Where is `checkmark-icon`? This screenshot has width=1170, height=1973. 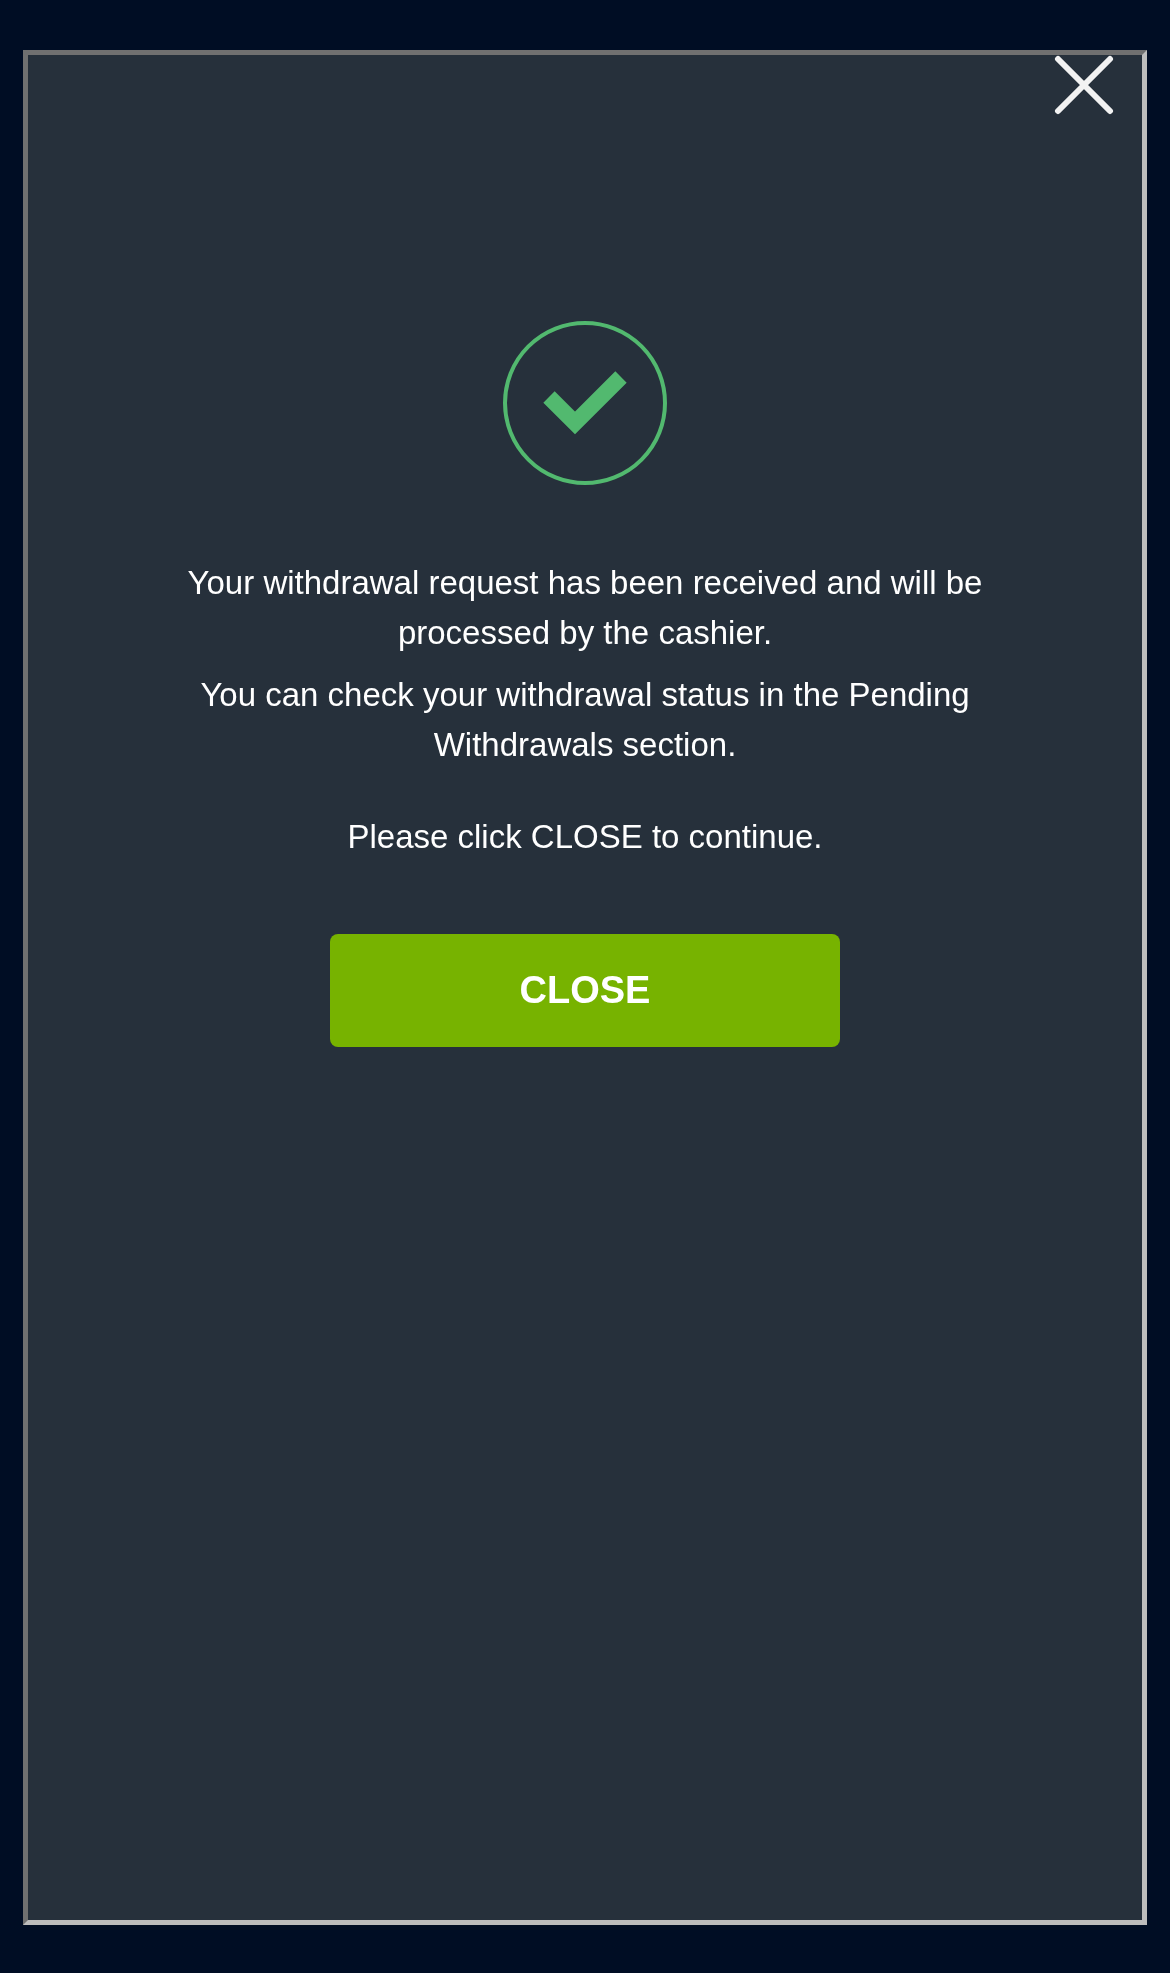
checkmark-icon is located at coordinates (585, 403).